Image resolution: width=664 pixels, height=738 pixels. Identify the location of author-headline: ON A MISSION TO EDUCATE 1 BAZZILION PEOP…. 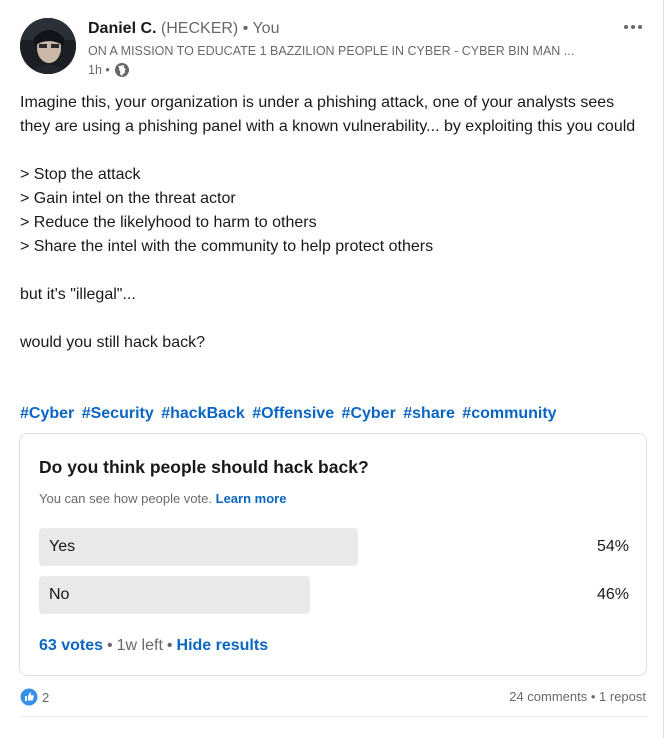
(331, 51).